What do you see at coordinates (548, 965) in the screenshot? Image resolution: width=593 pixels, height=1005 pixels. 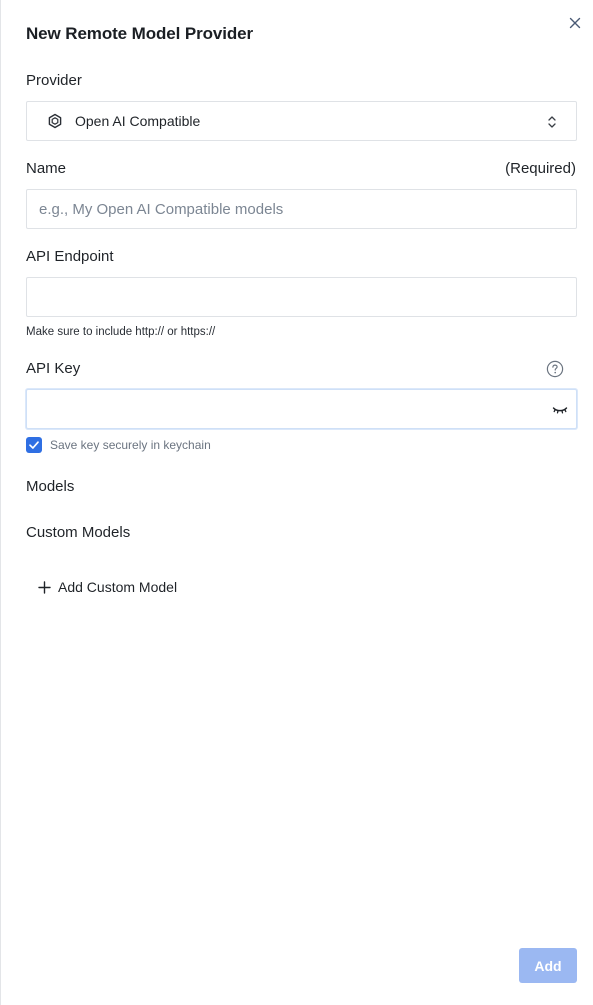 I see `add-button: Add` at bounding box center [548, 965].